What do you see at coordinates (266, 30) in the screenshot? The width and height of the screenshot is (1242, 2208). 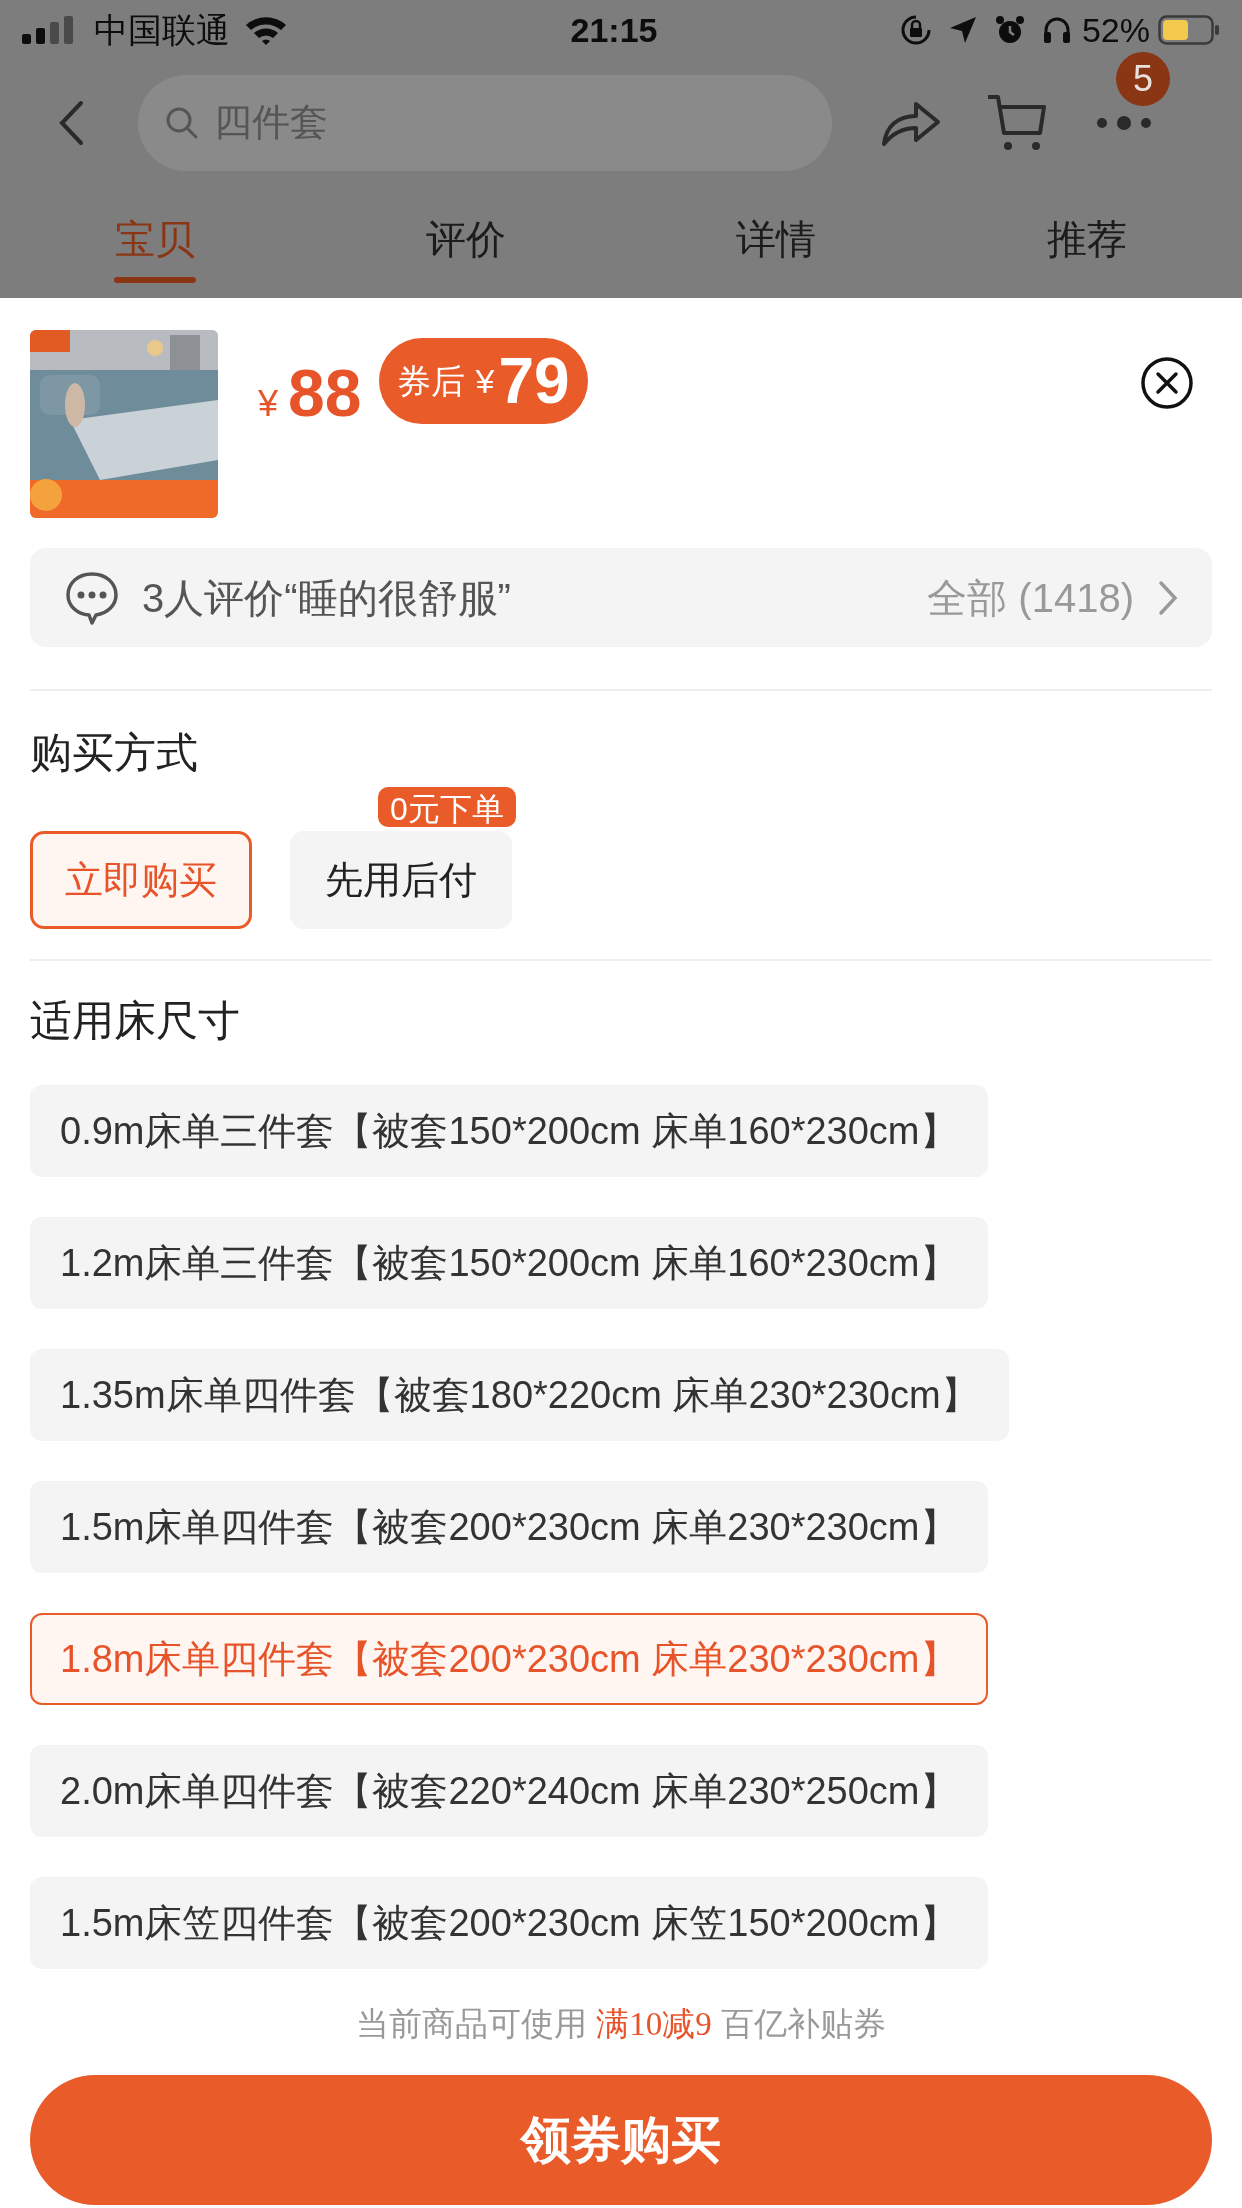 I see `wifi-icon` at bounding box center [266, 30].